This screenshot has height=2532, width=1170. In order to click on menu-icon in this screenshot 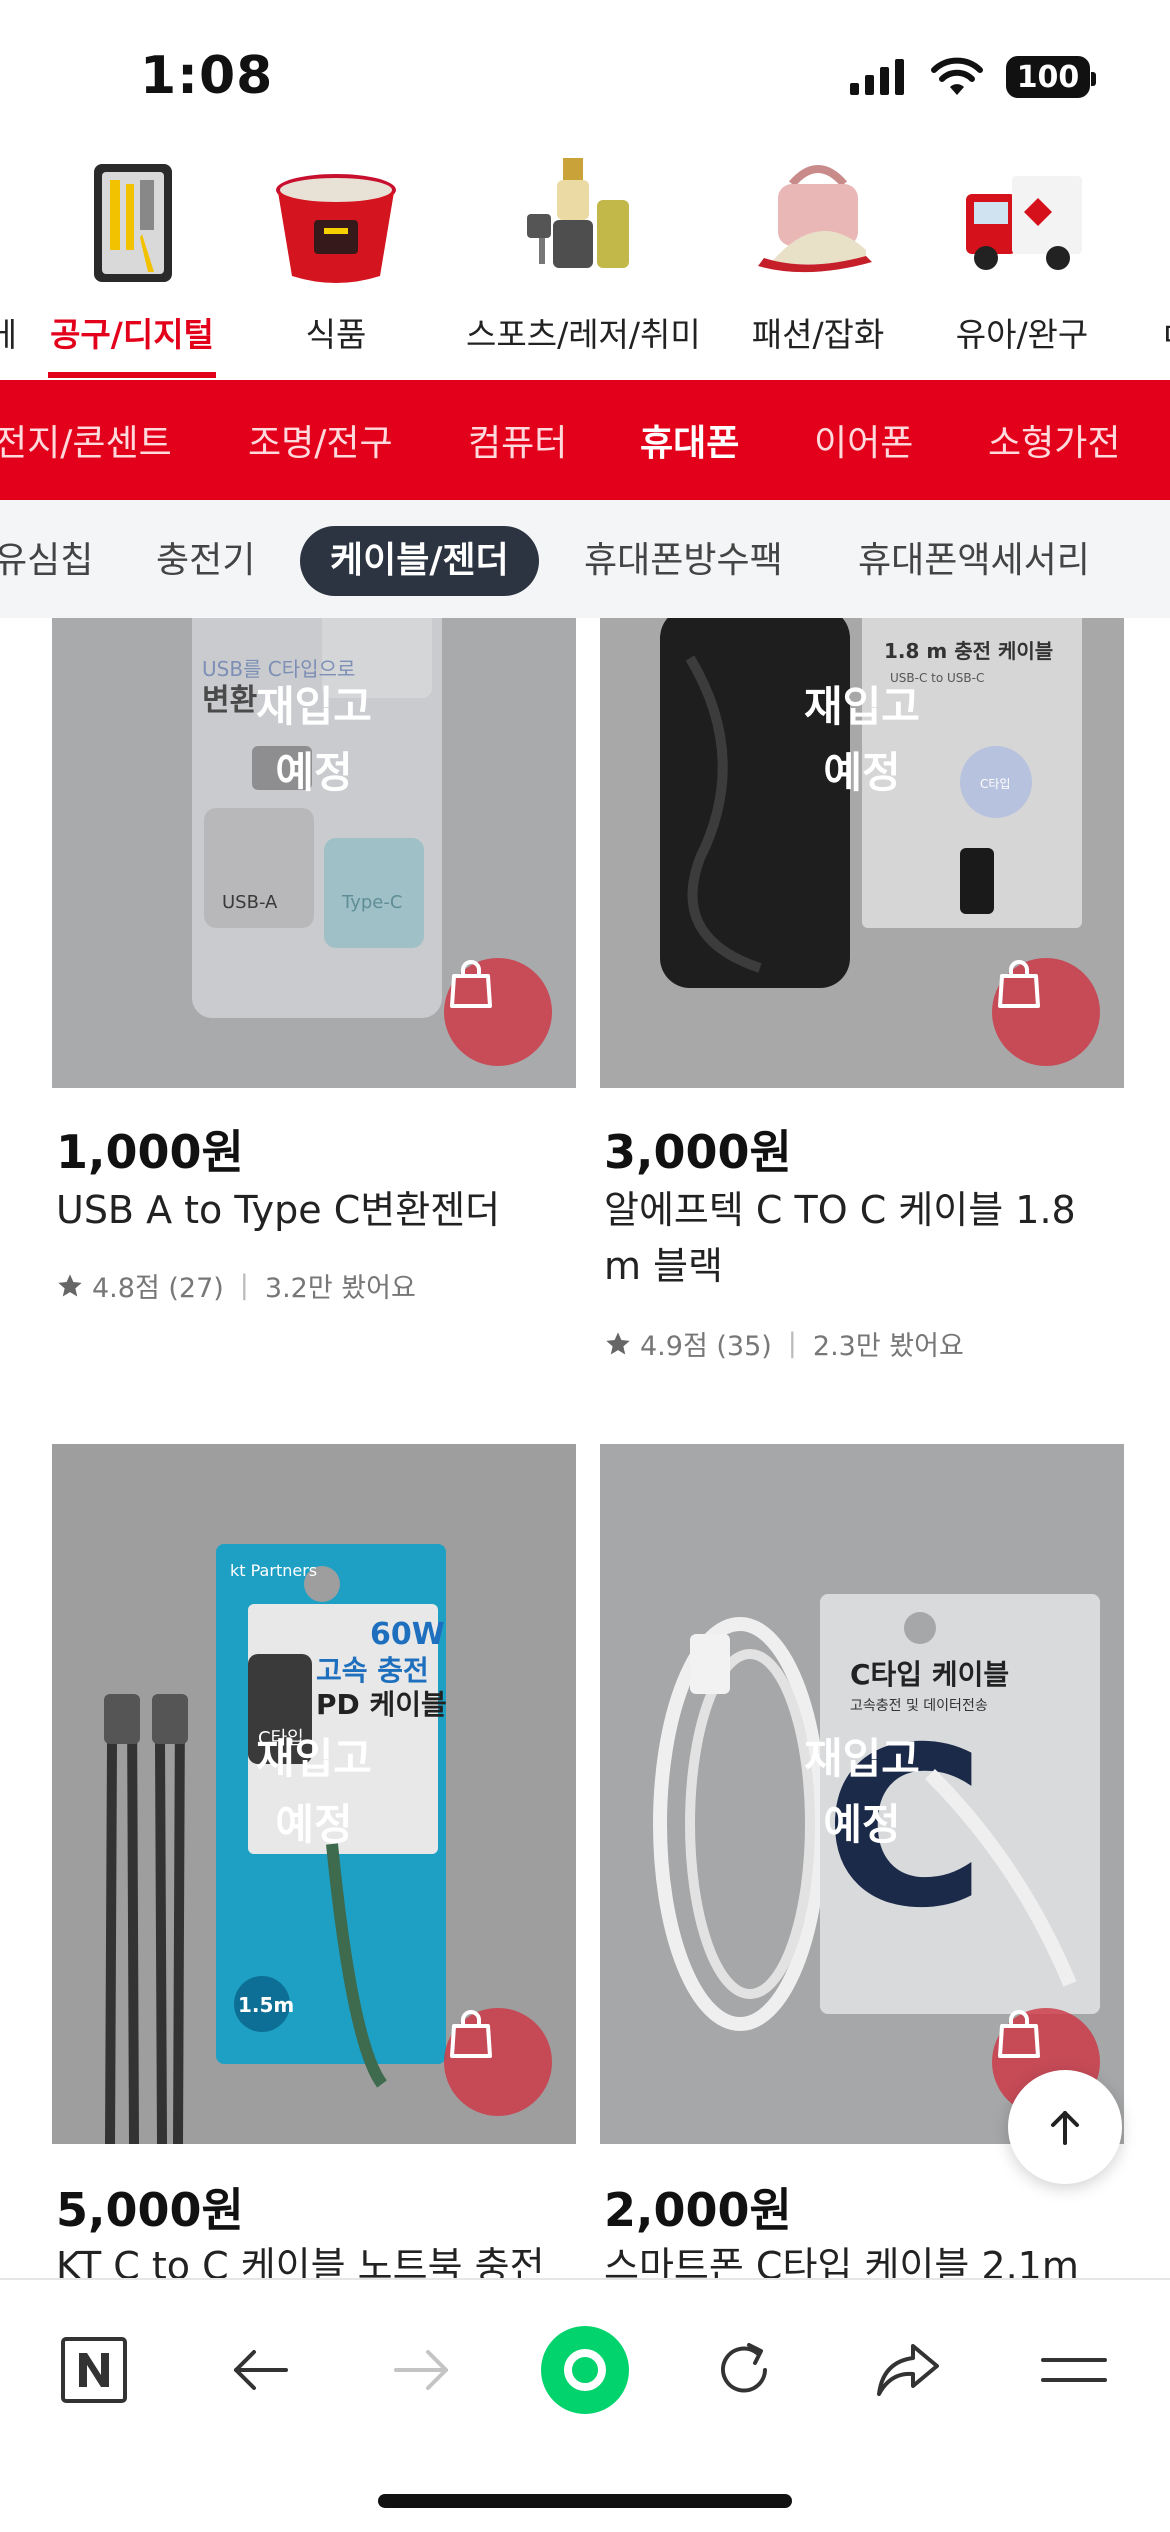, I will do `click(1074, 2370)`.